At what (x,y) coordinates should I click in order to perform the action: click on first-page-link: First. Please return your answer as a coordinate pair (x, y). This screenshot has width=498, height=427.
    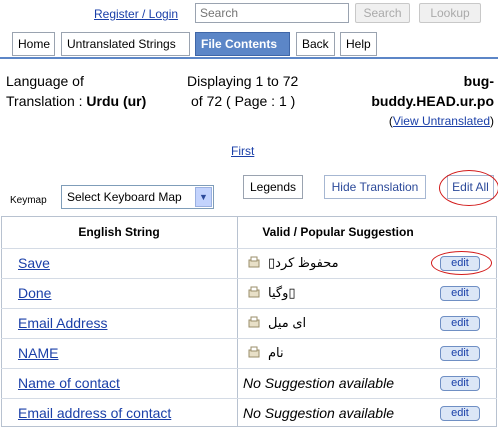
    Looking at the image, I should click on (242, 151).